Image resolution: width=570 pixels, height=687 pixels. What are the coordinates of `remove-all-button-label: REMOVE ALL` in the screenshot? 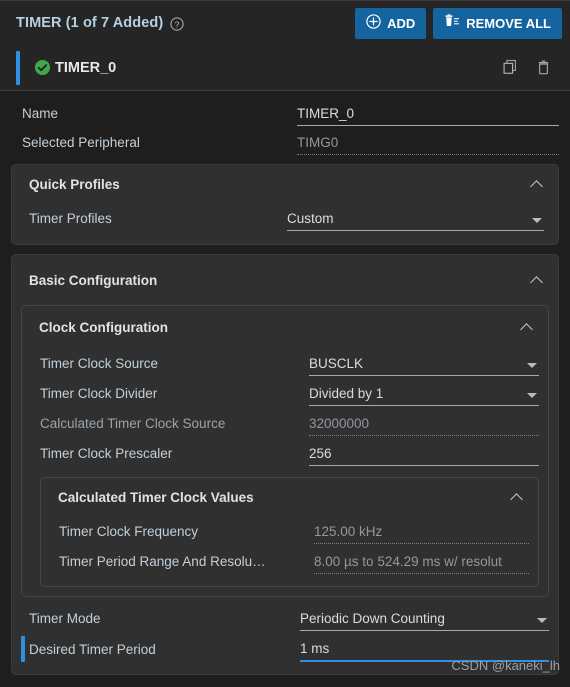 It's located at (508, 23).